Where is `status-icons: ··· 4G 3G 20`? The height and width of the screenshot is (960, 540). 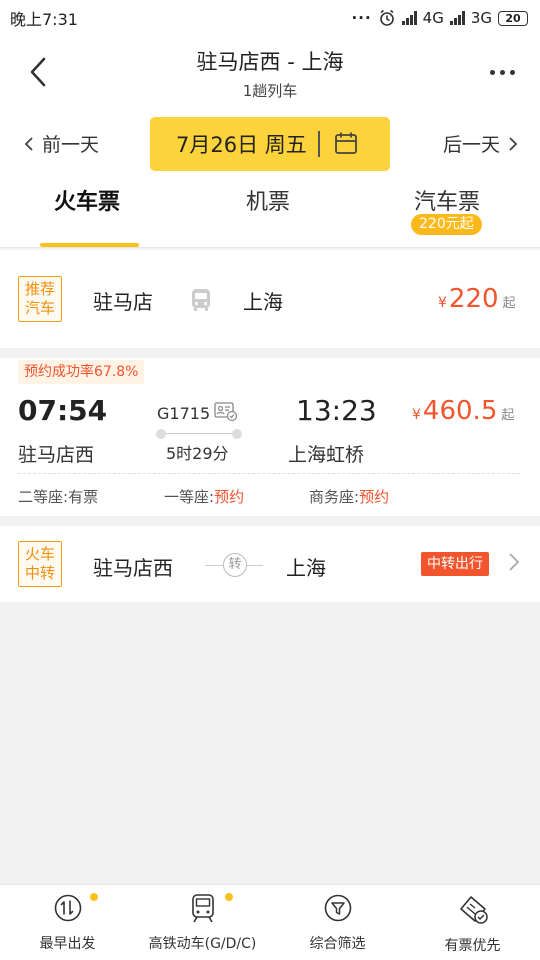
status-icons: ··· 4G 3G 20 is located at coordinates (440, 18).